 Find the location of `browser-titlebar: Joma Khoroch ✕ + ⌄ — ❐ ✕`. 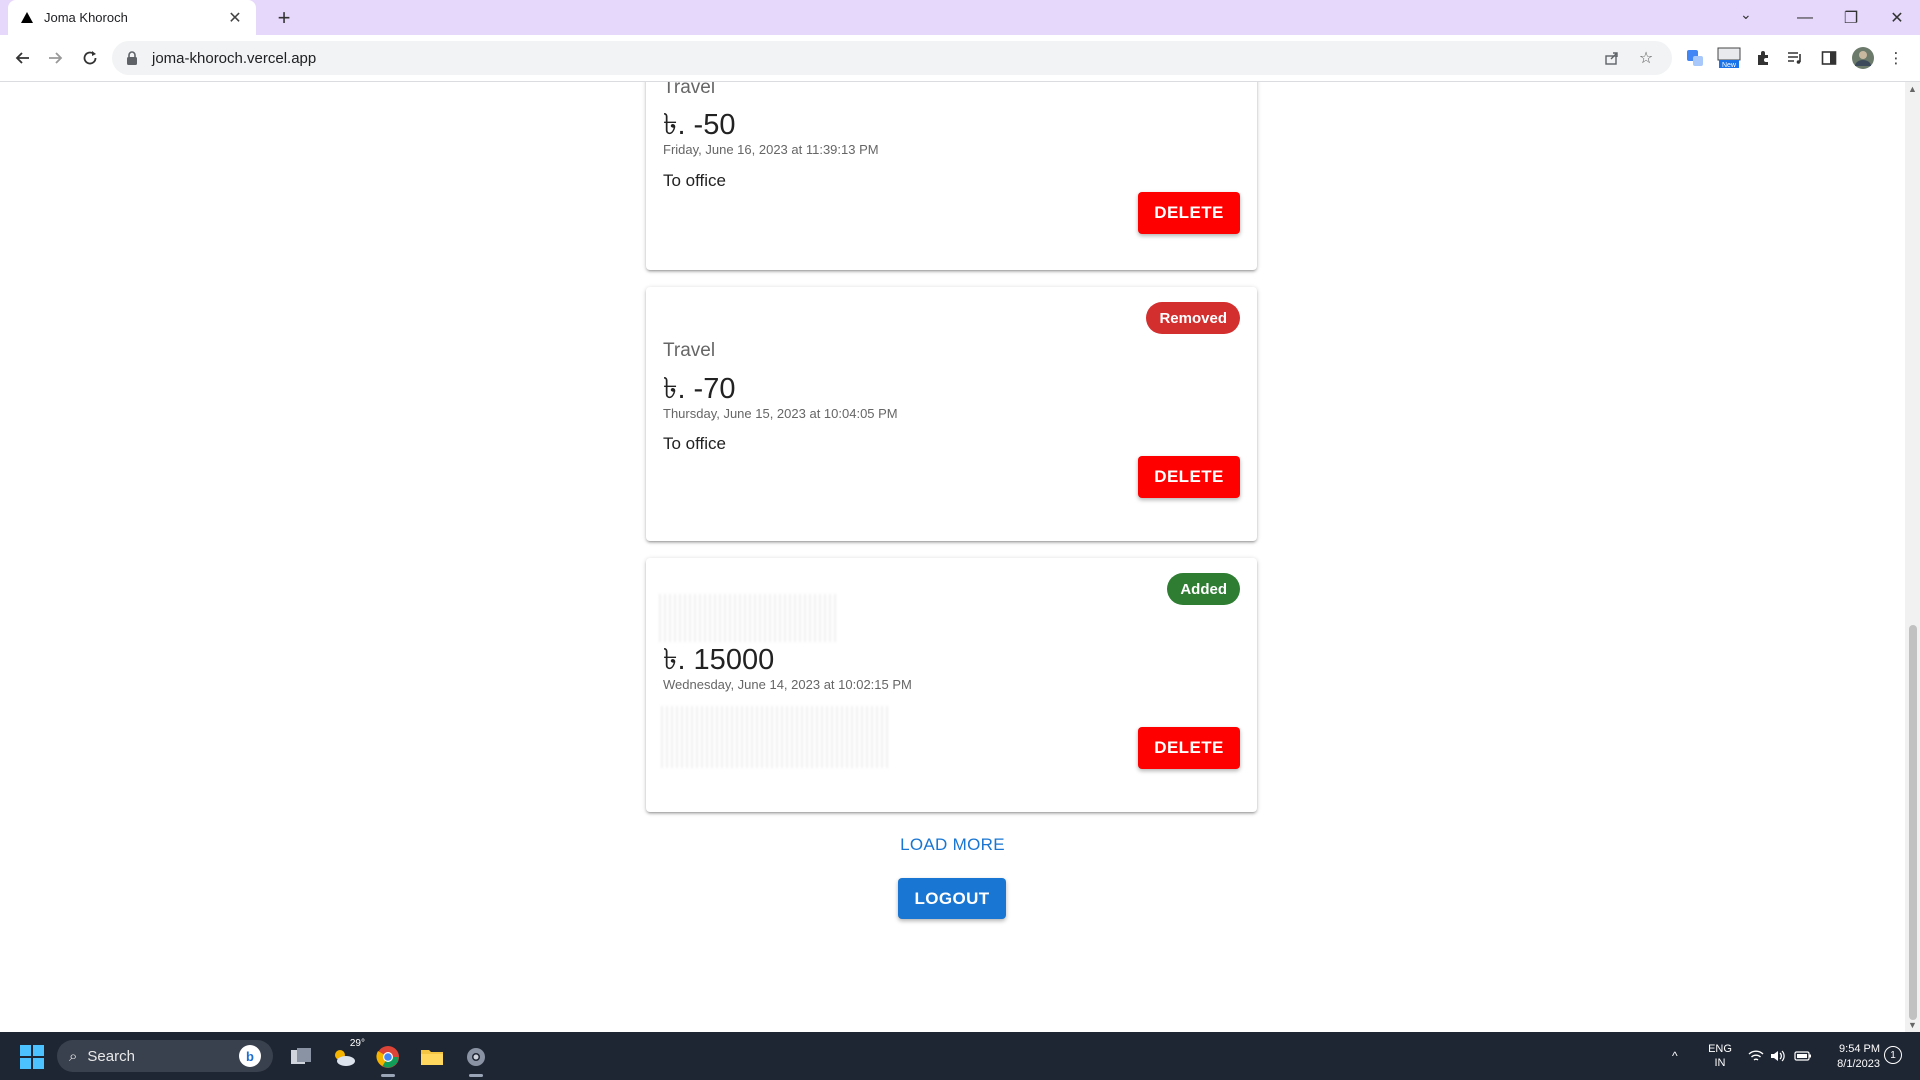

browser-titlebar: Joma Khoroch ✕ + ⌄ — ❐ ✕ is located at coordinates (960, 17).